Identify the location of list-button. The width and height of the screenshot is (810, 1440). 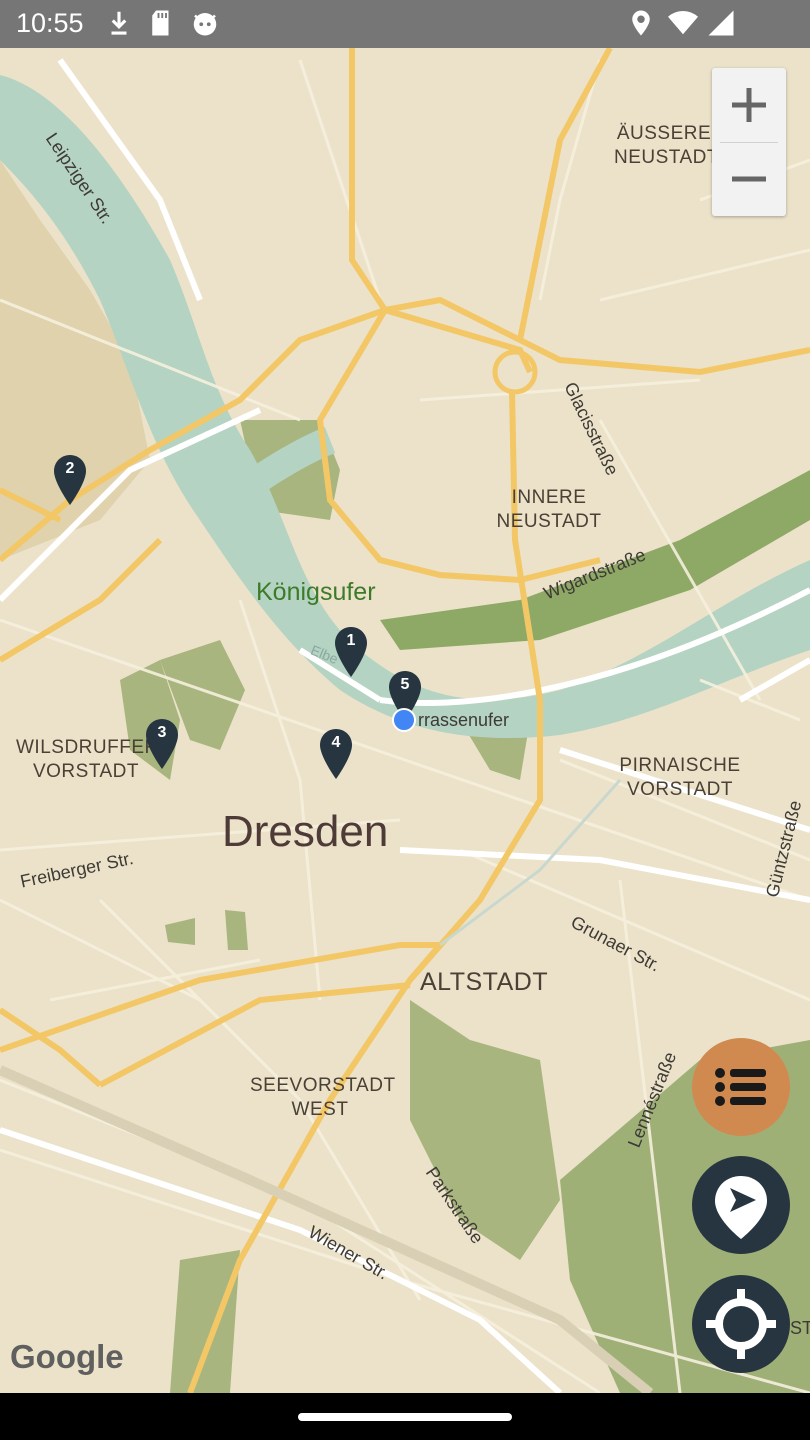
(741, 1087).